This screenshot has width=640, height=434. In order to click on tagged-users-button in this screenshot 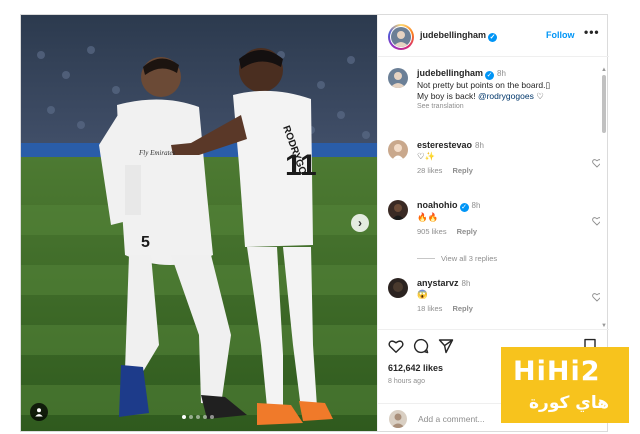, I will do `click(39, 412)`.